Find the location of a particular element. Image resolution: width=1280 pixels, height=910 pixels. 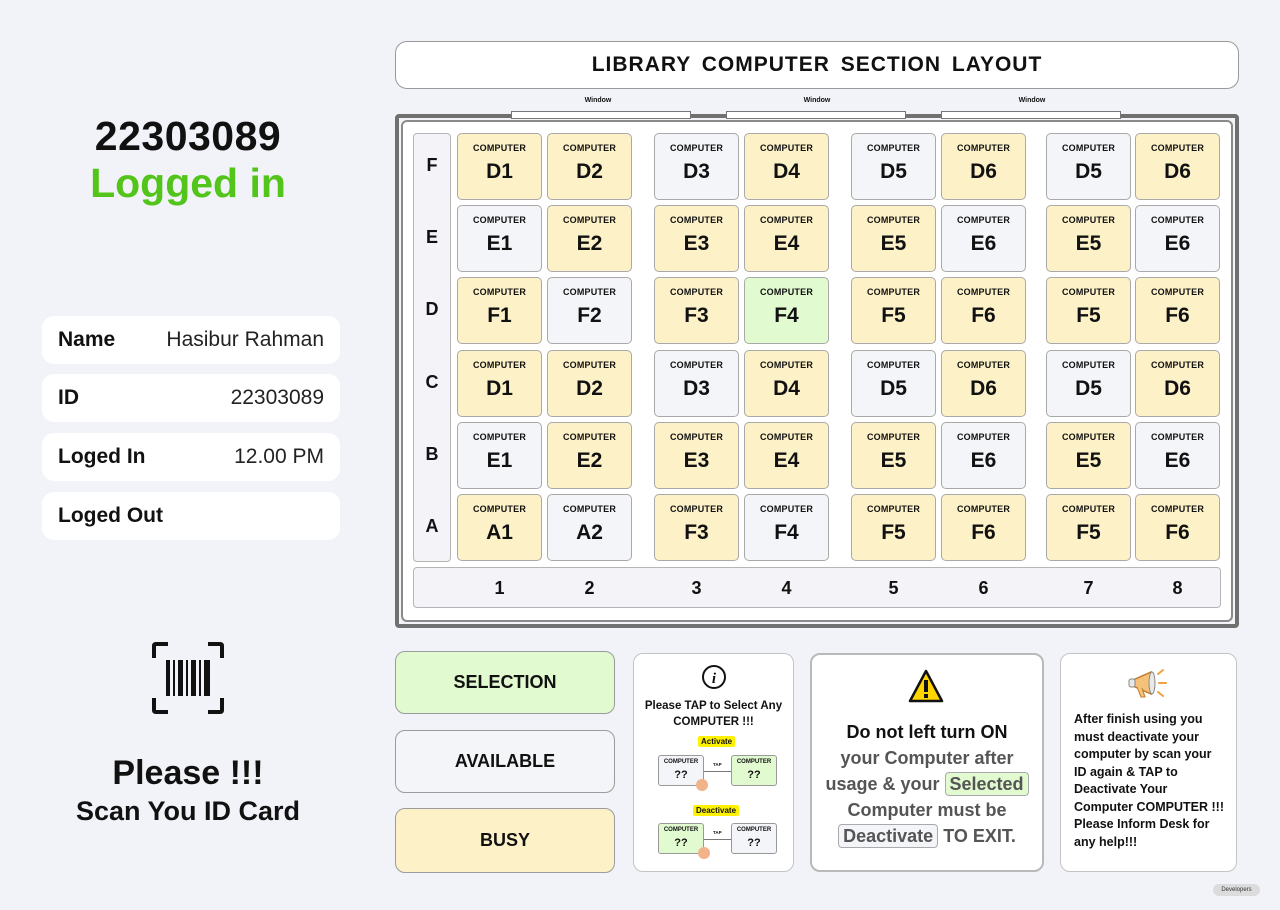

legend-available: AVAILABLE is located at coordinates (505, 761).